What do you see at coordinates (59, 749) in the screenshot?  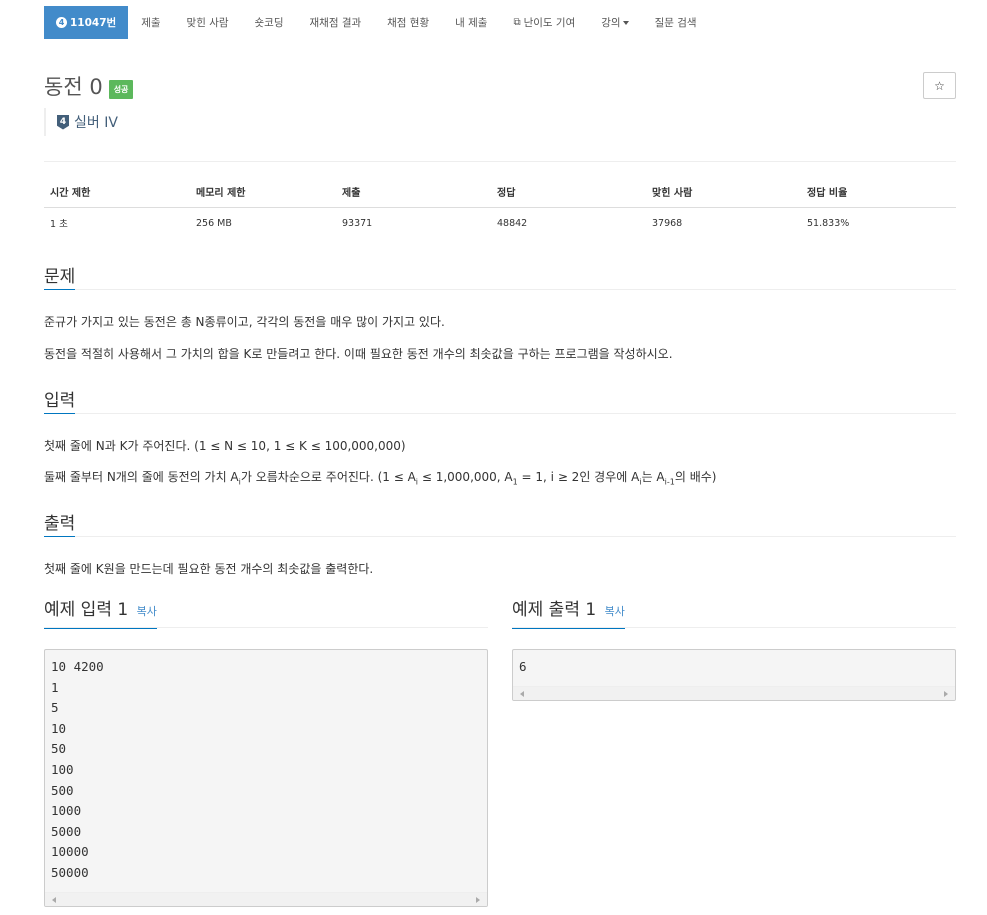 I see `code-line: 50` at bounding box center [59, 749].